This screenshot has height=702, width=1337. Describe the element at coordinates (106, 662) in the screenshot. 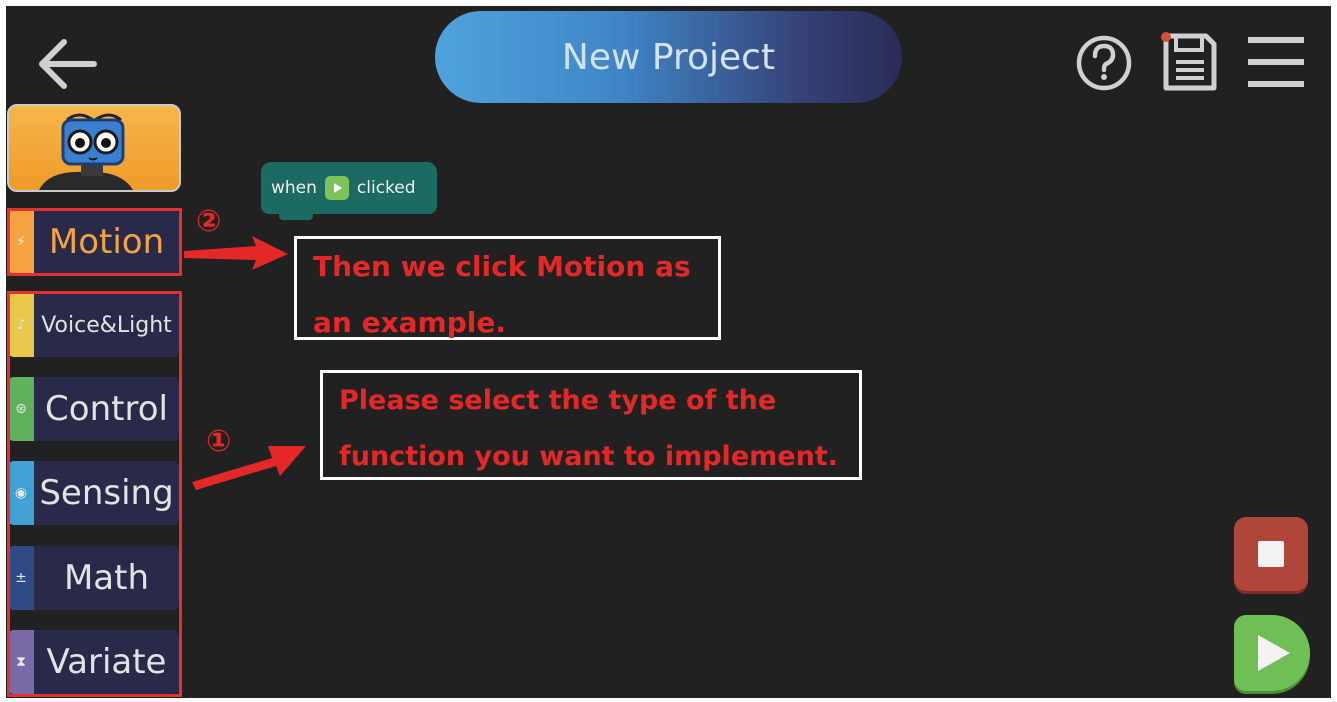

I see `category-label: Variate` at that location.